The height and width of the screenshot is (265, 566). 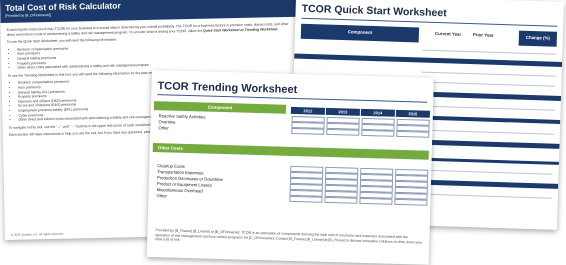 What do you see at coordinates (171, 166) in the screenshot?
I see `row-label: Cleanup Costs` at bounding box center [171, 166].